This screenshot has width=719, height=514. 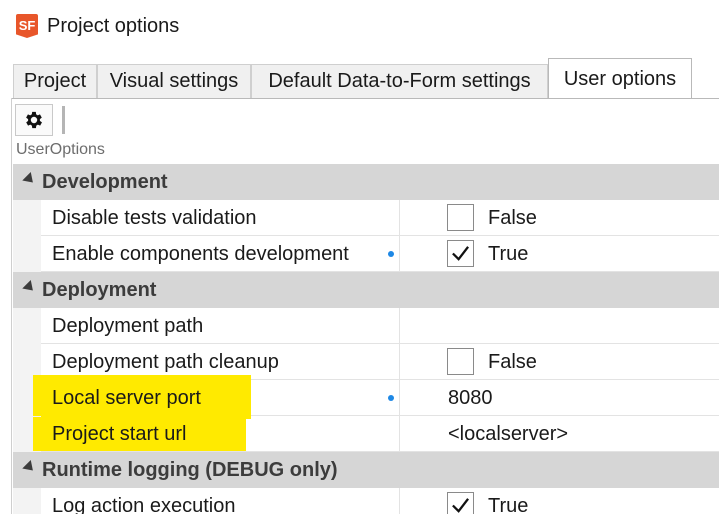 I want to click on category-development: Development, so click(x=366, y=182).